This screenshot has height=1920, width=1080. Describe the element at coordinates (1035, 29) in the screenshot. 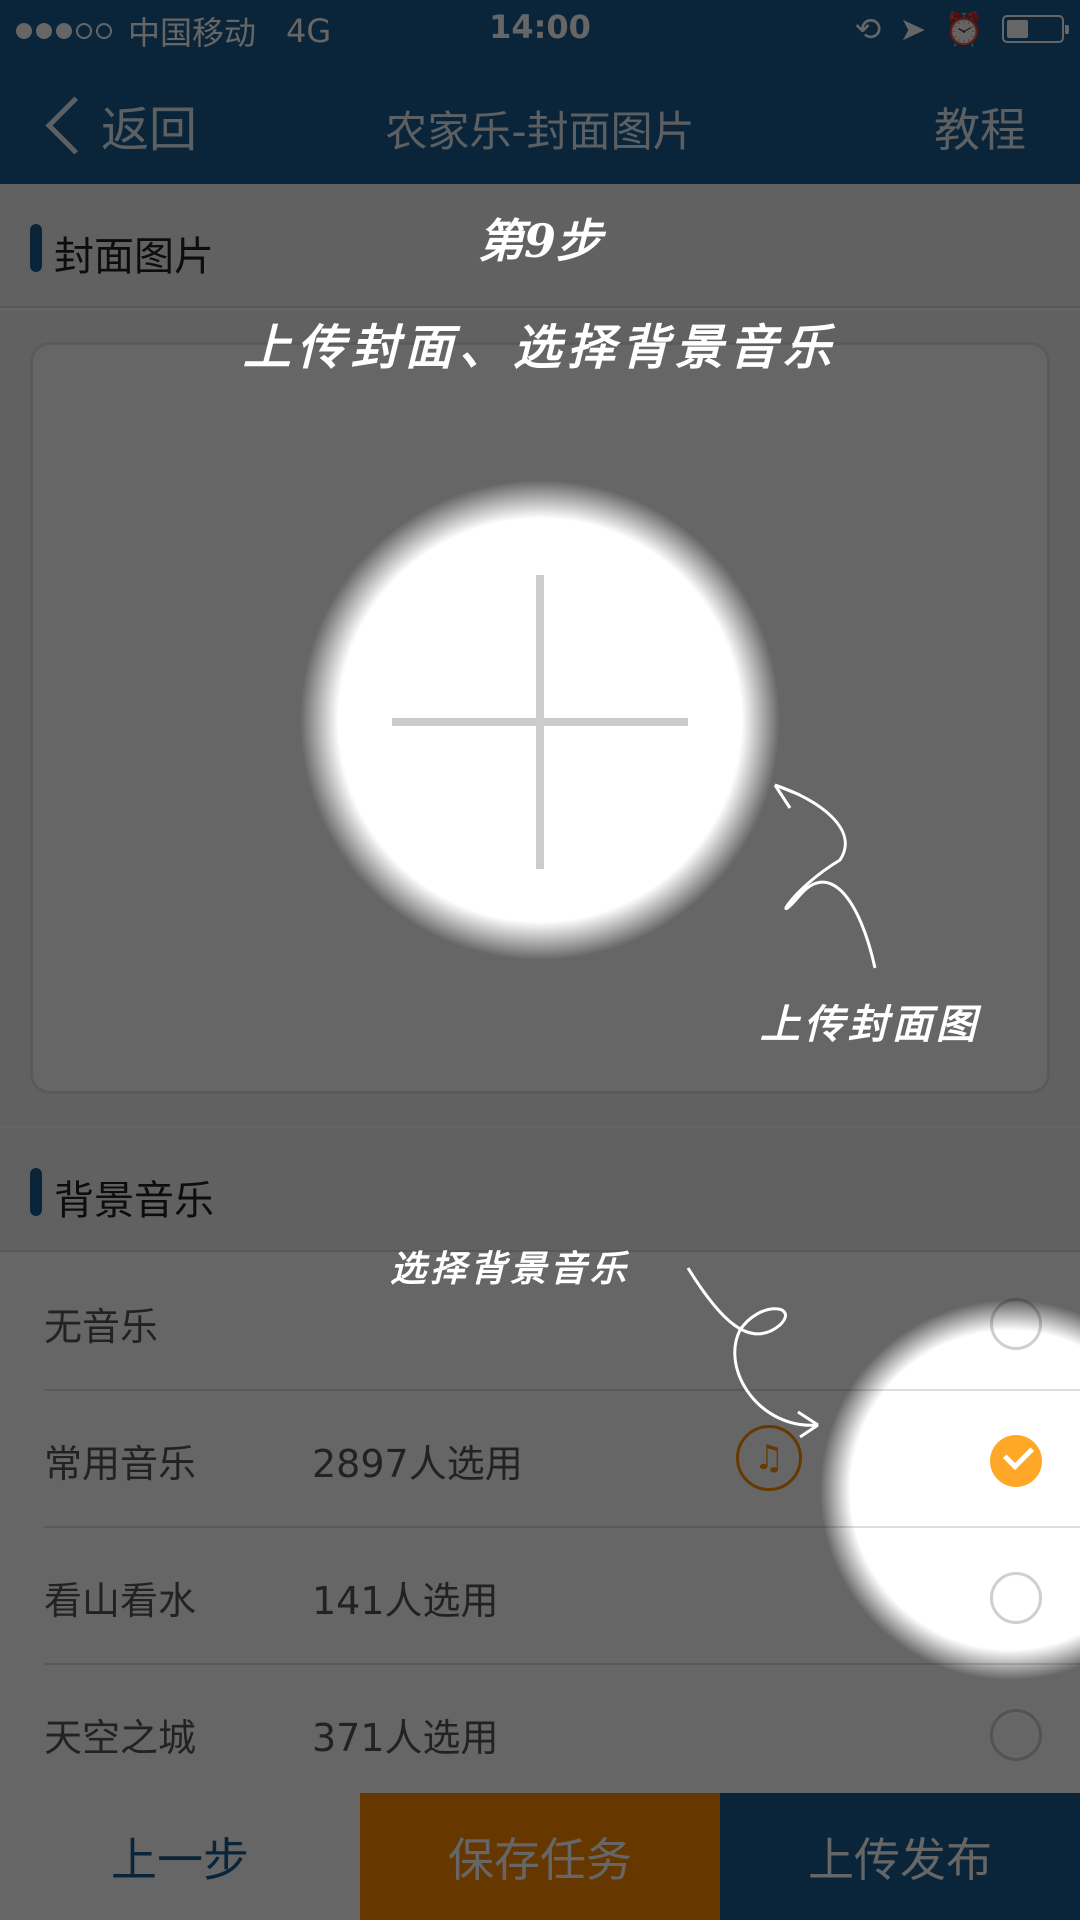

I see `battery-icon` at that location.